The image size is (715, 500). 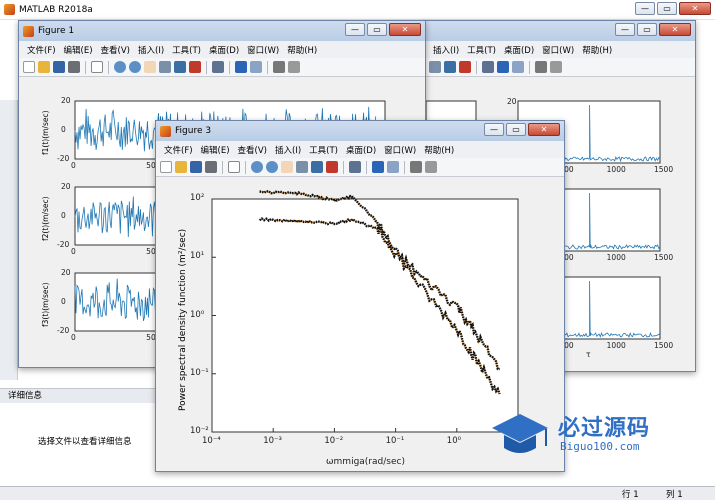 I want to click on fig2-menu-window: 窗口(W), so click(x=558, y=50).